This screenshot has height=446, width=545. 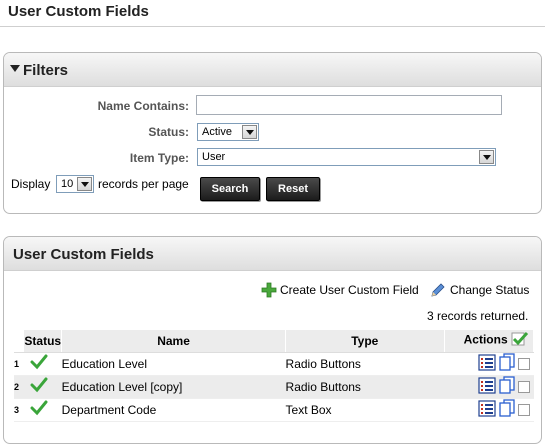 I want to click on item-type-select: User, so click(x=346, y=157).